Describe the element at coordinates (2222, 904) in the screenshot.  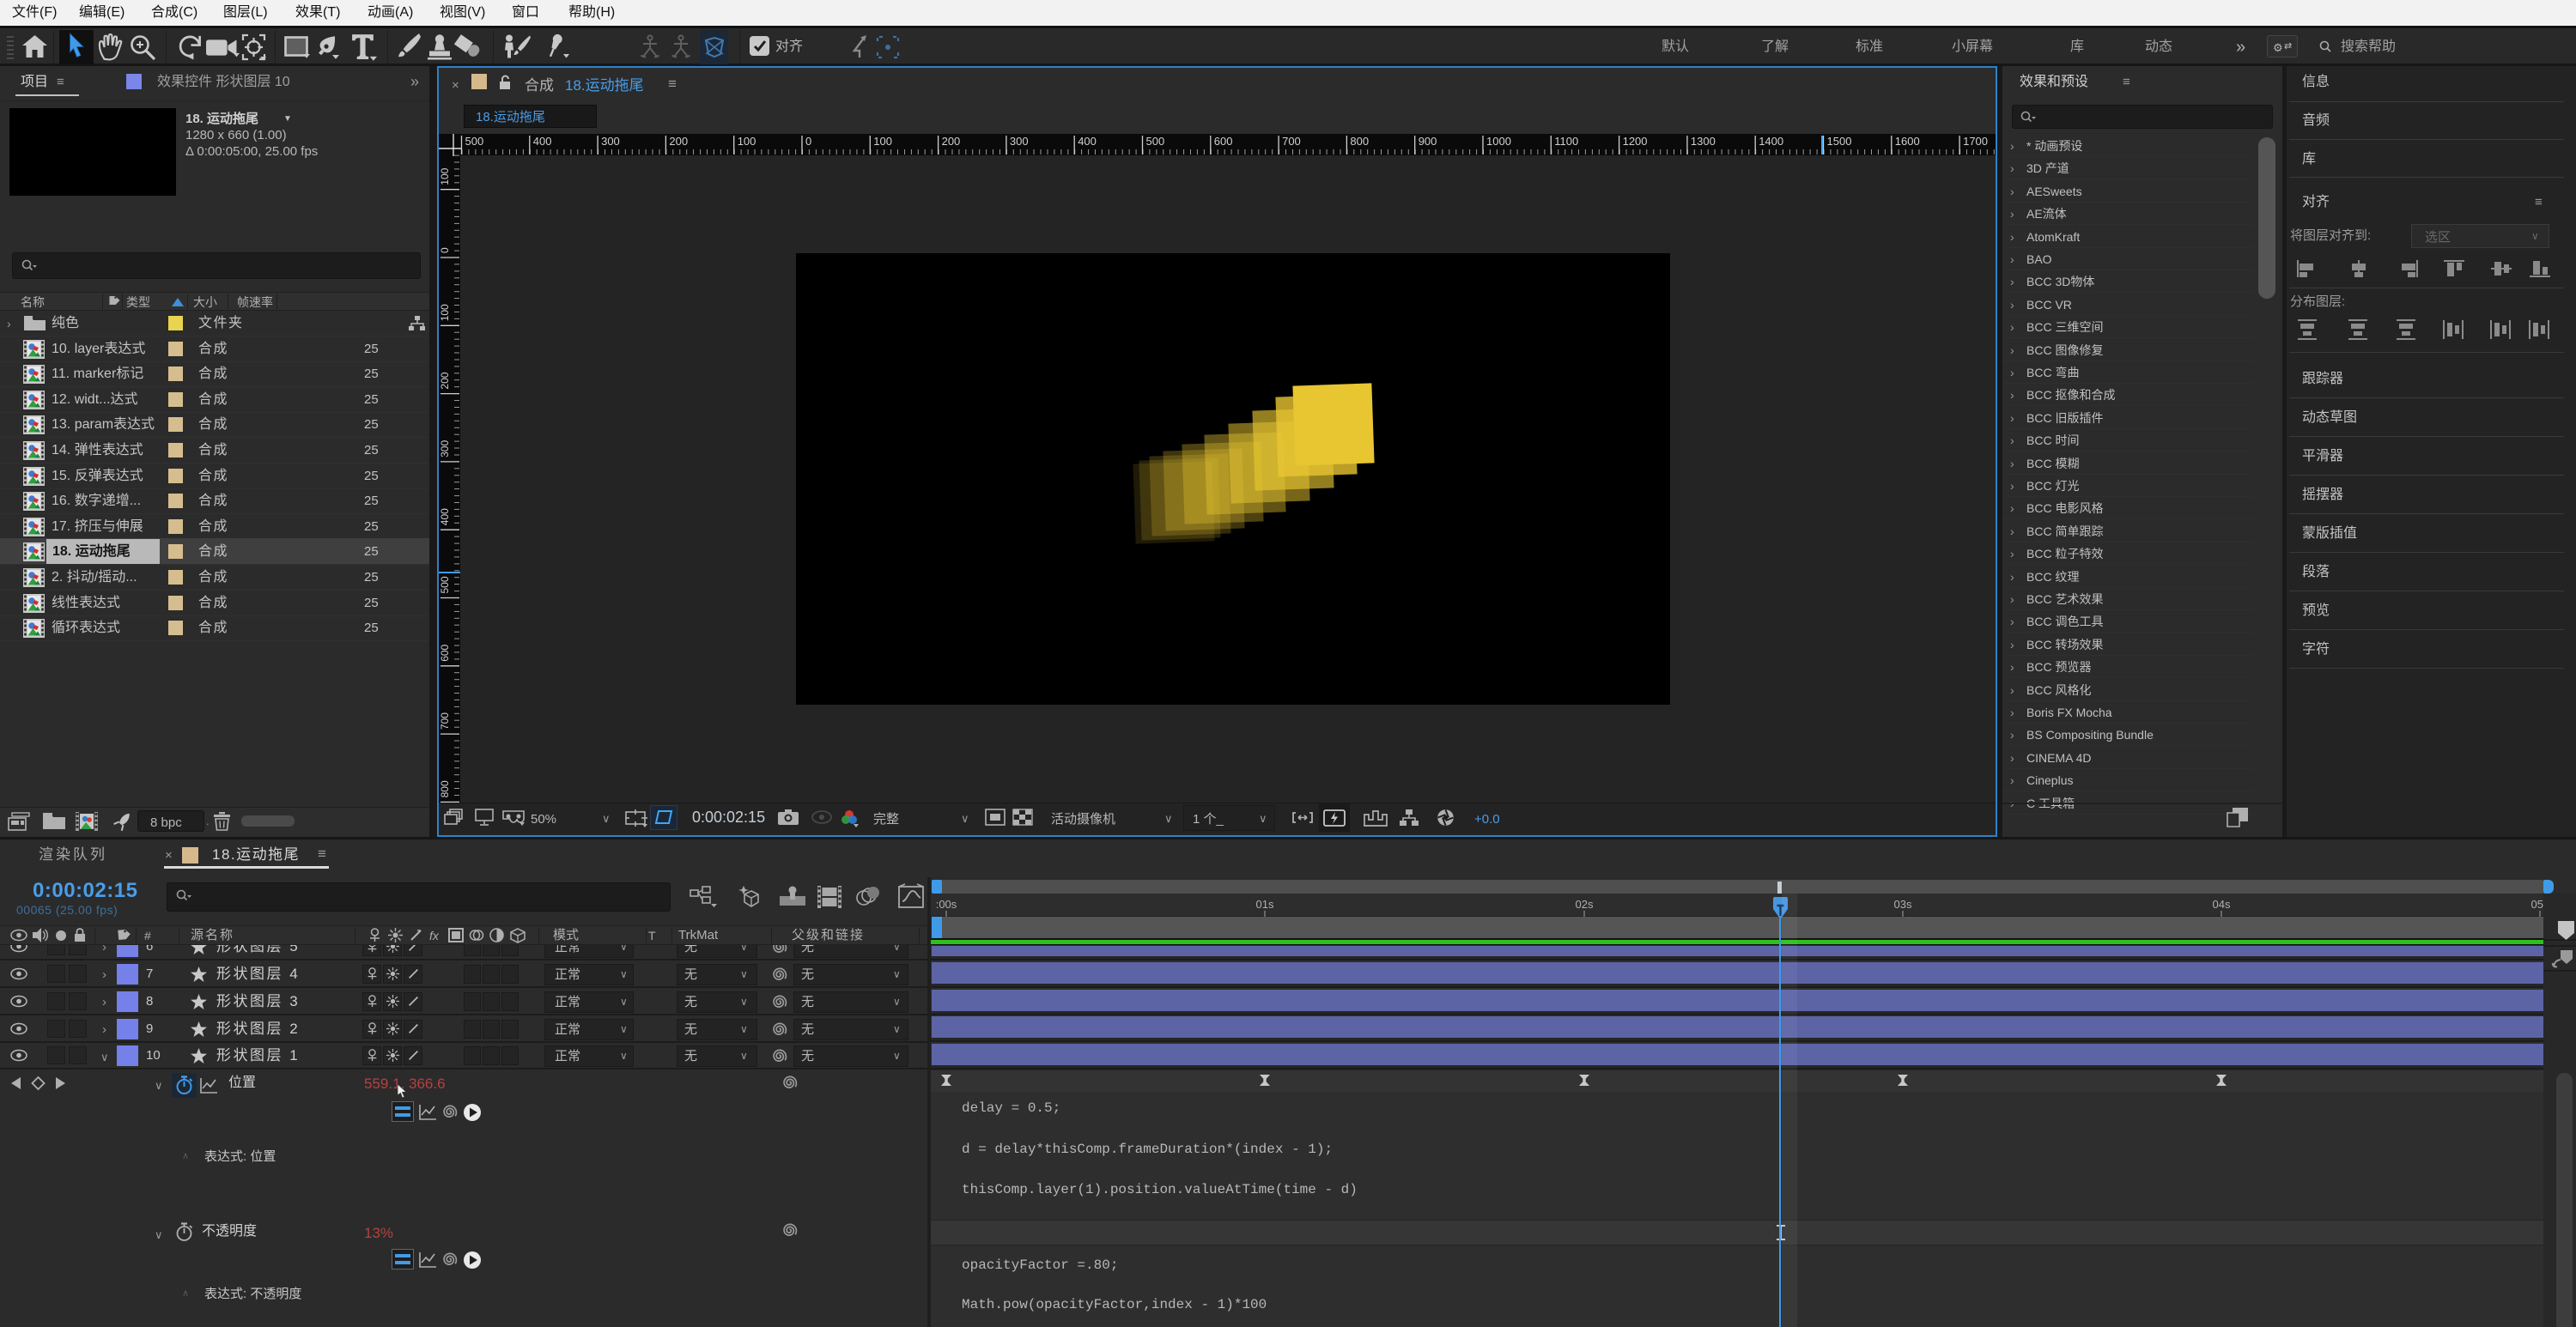
I see `svg-text: 04s` at that location.